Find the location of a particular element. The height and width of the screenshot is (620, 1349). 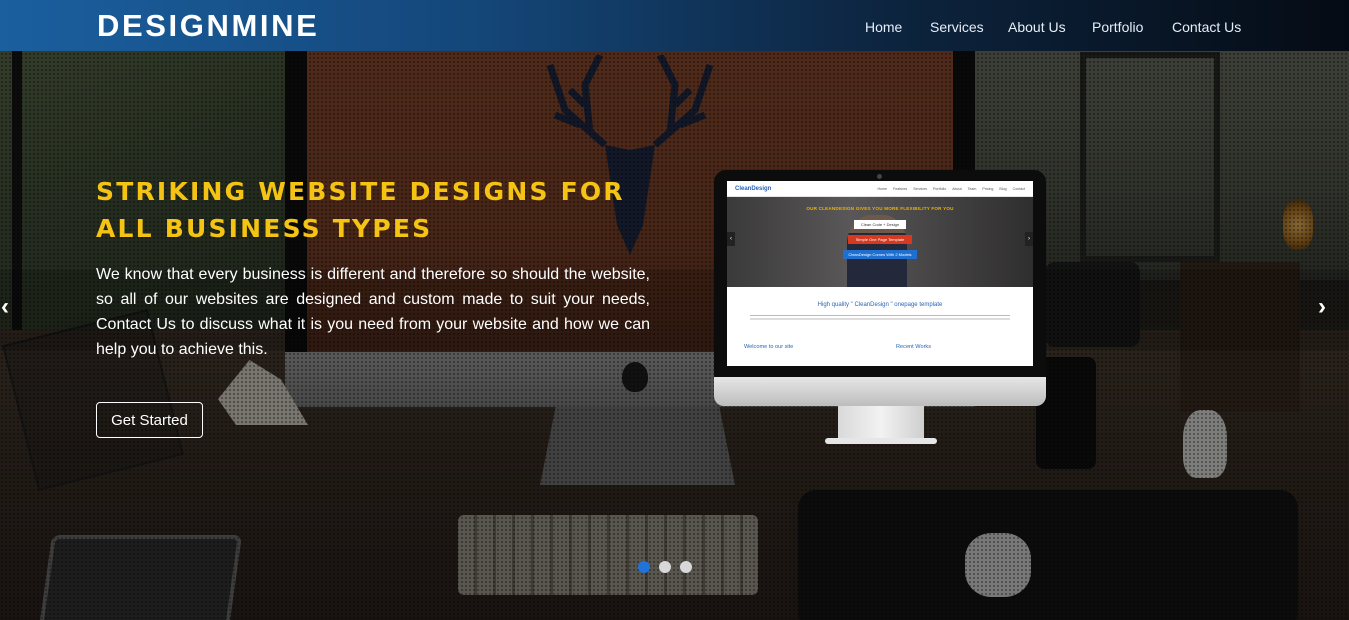

mockup-nav-link: Team is located at coordinates (972, 188).